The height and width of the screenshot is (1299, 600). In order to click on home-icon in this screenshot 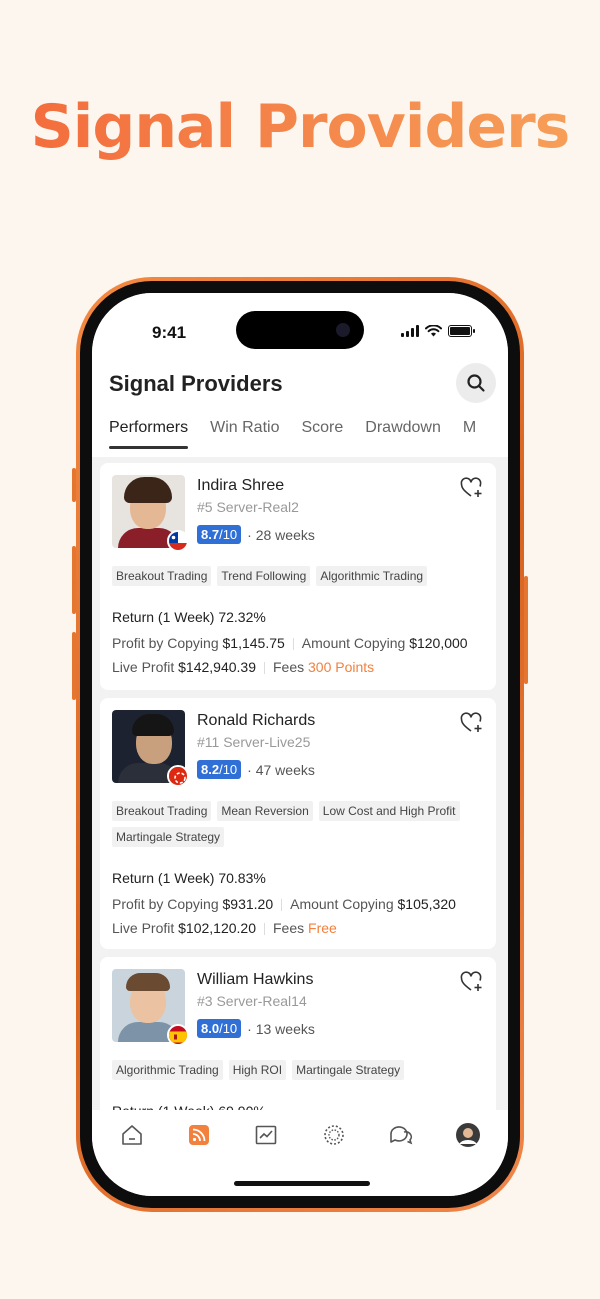, I will do `click(132, 1135)`.